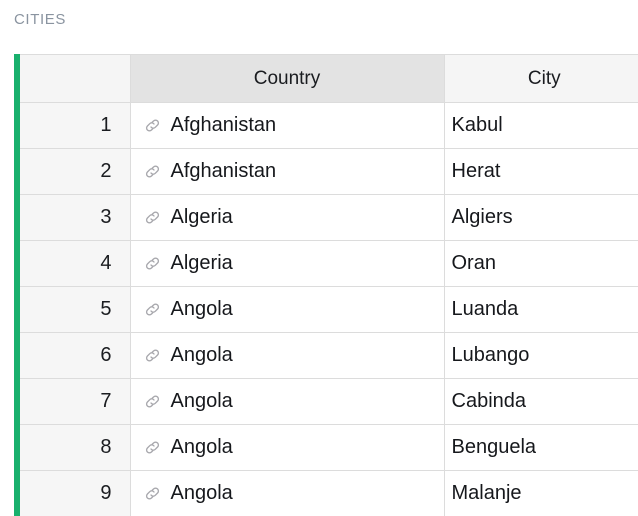  I want to click on row-number: 5, so click(106, 309).